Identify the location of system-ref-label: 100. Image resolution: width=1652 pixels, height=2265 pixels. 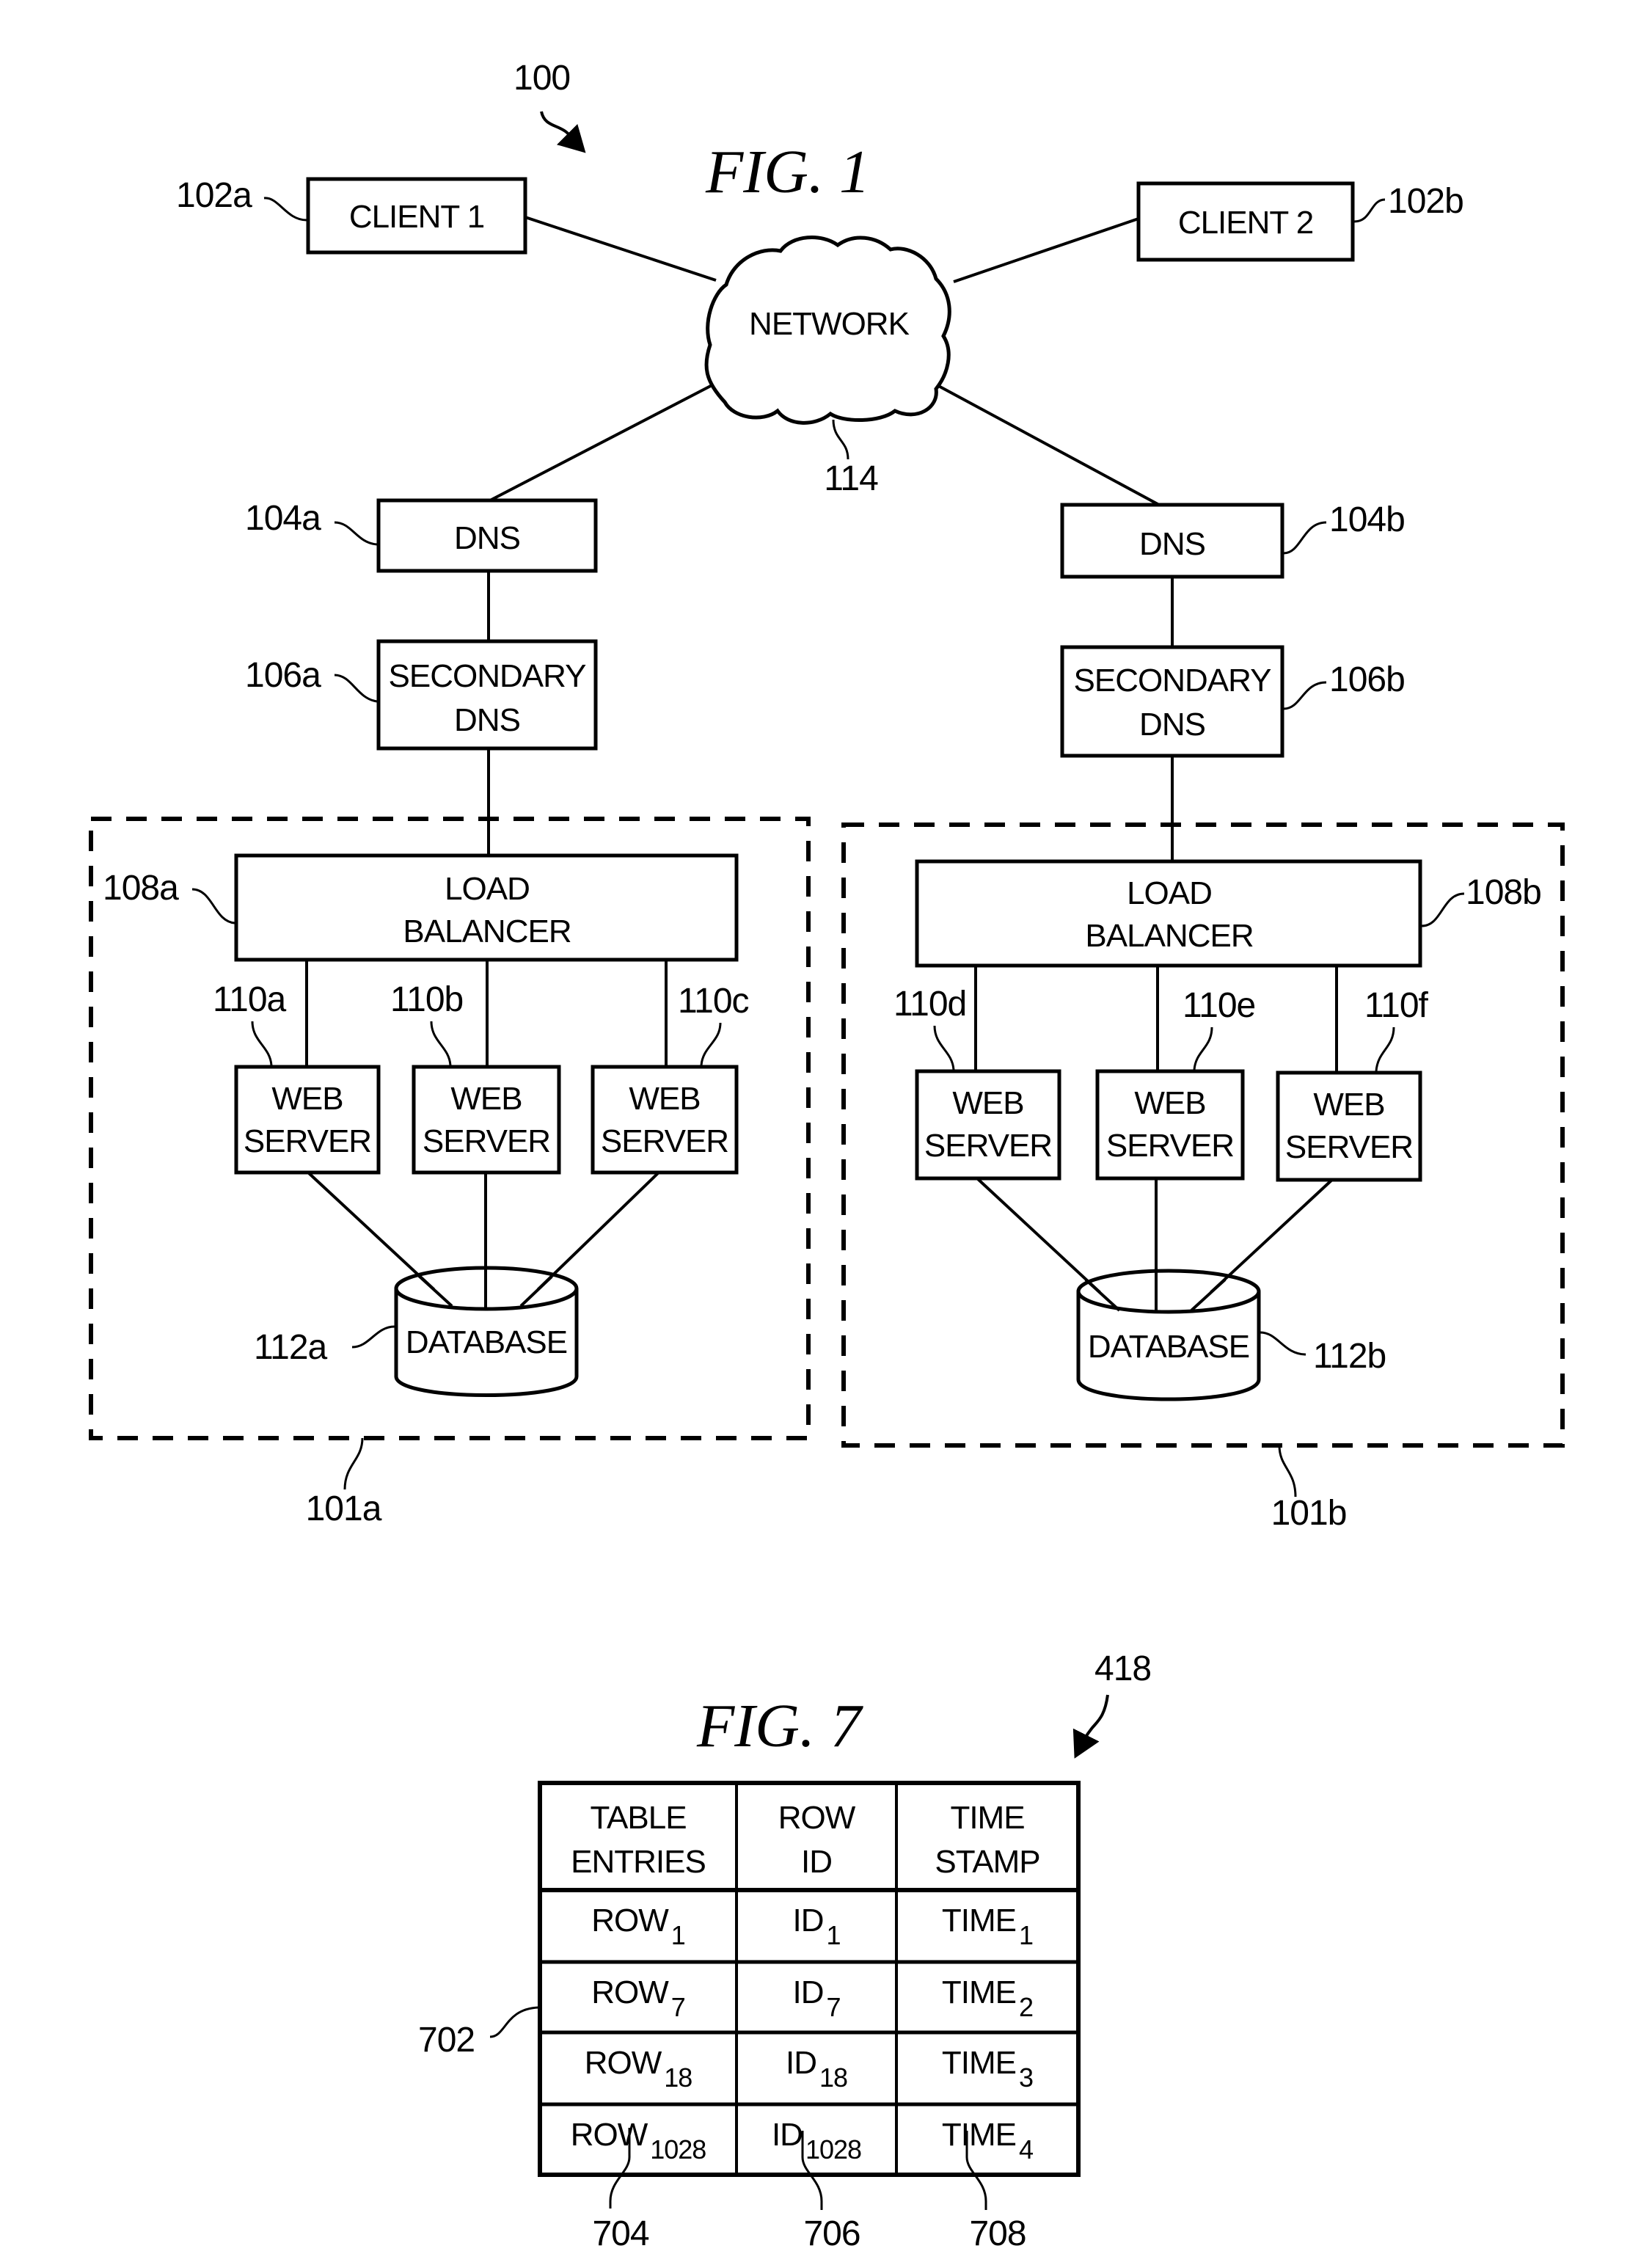
(541, 78).